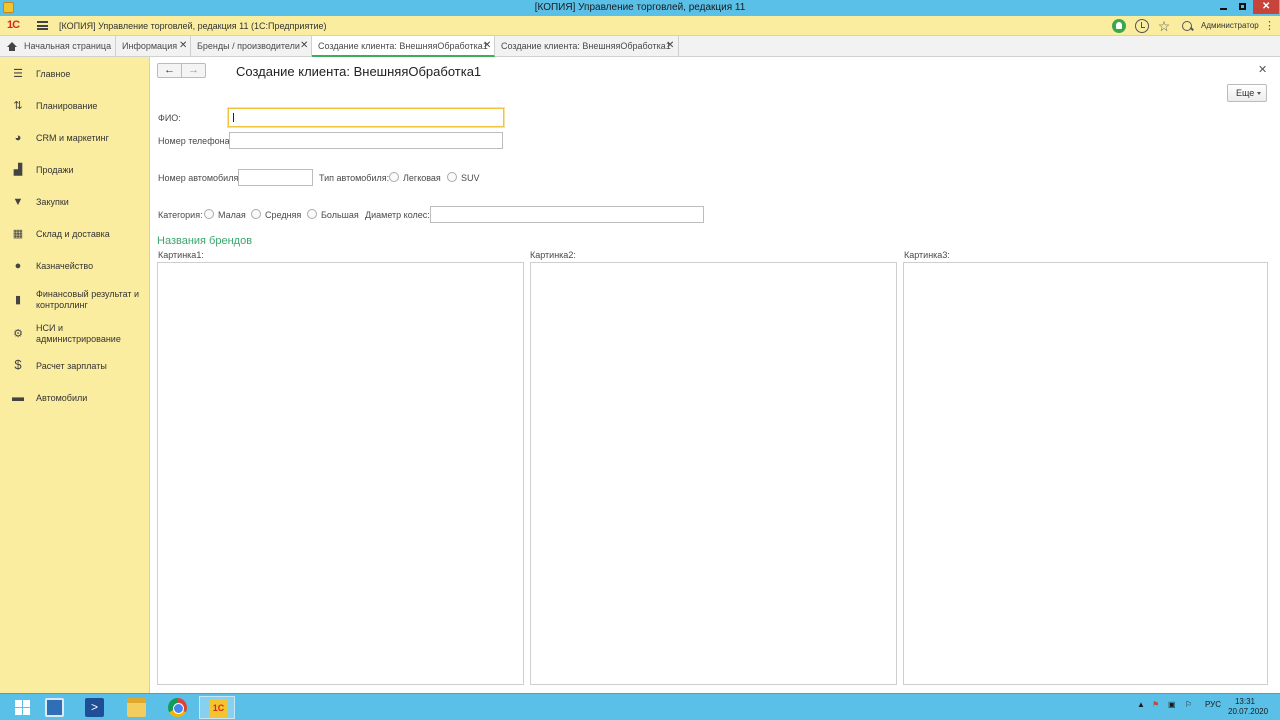  I want to click on favorites-star-icon: ☆, so click(1164, 26).